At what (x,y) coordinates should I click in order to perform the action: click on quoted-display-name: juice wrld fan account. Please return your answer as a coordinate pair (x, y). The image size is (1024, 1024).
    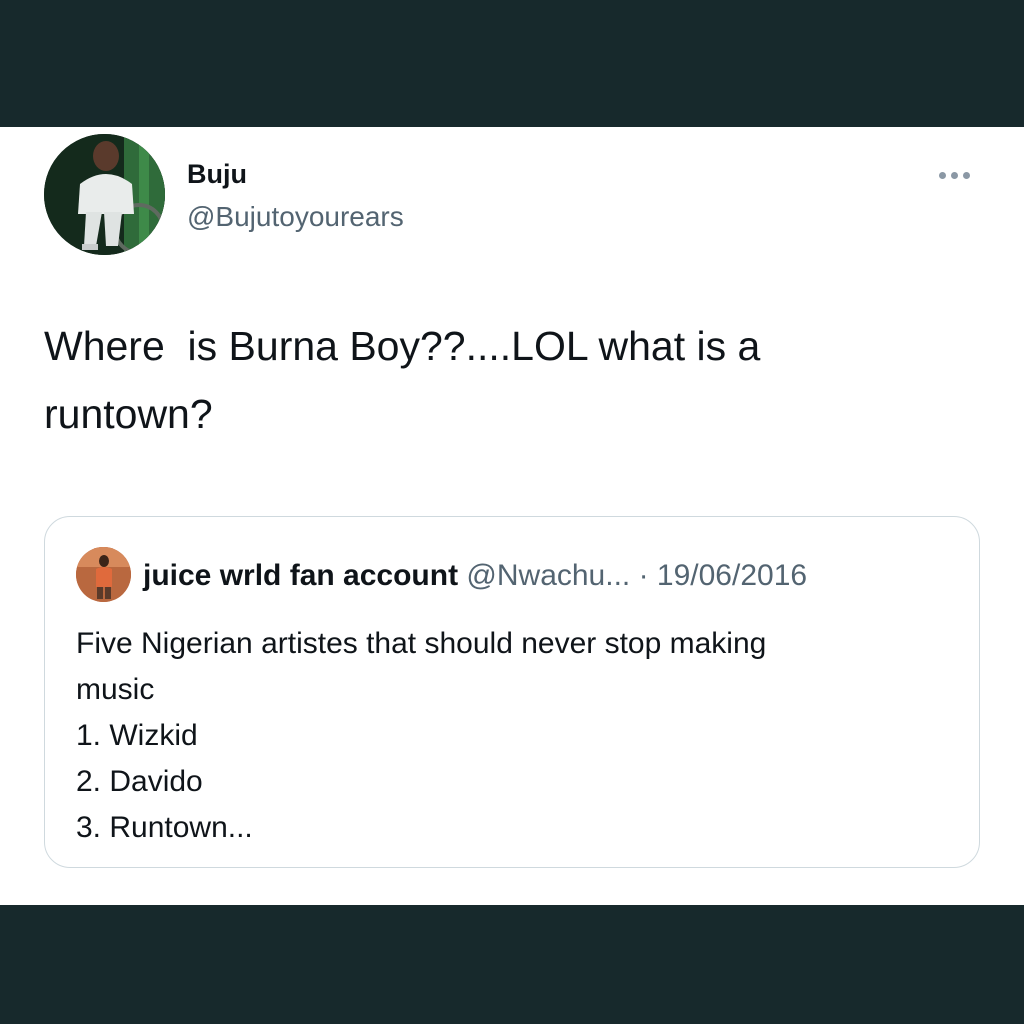
    Looking at the image, I should click on (301, 575).